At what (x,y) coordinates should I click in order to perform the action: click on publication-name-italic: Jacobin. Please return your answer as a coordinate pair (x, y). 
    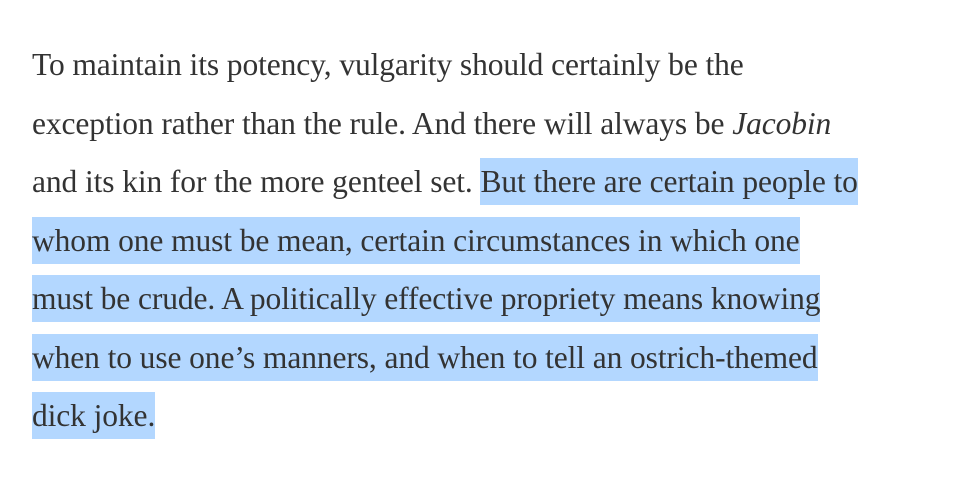
    Looking at the image, I should click on (782, 123).